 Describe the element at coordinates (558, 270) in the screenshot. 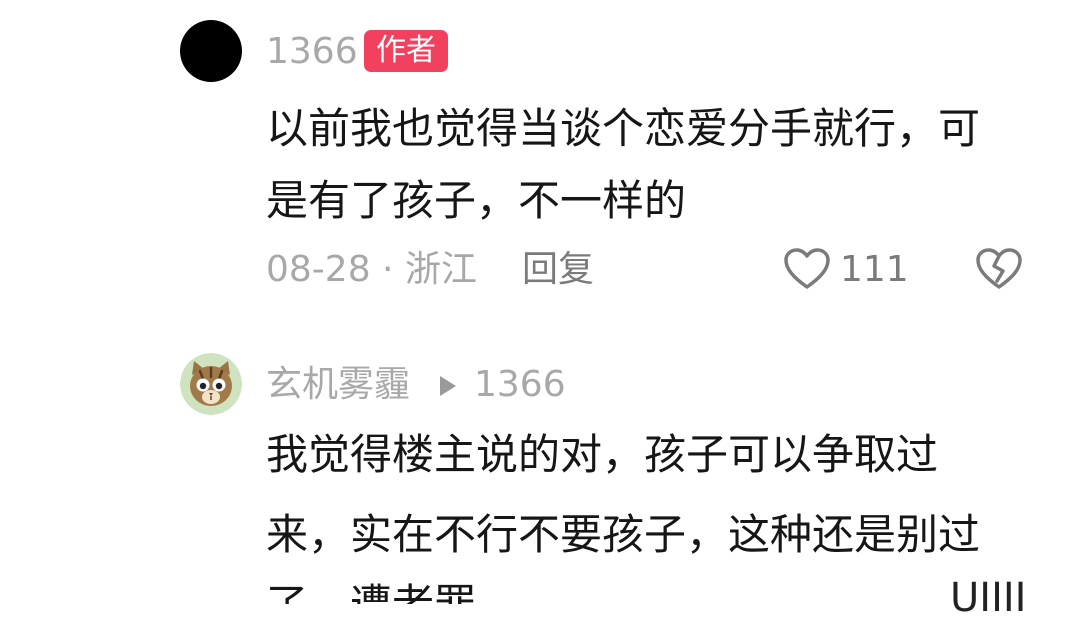

I see `reply-button: 回复` at that location.